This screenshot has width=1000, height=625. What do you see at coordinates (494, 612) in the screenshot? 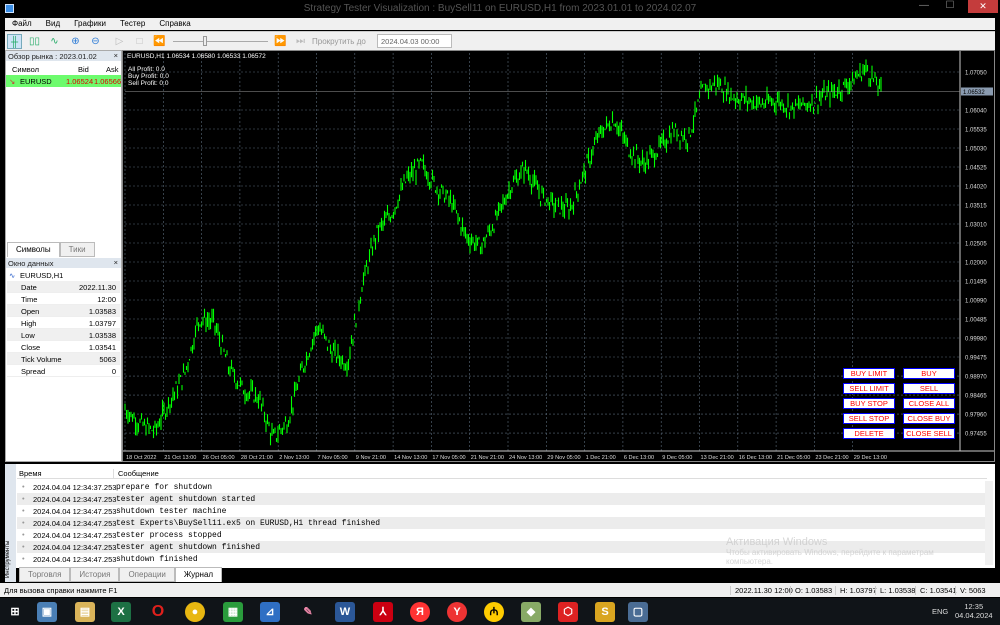
I see `metatrader-icon: ₼` at bounding box center [494, 612].